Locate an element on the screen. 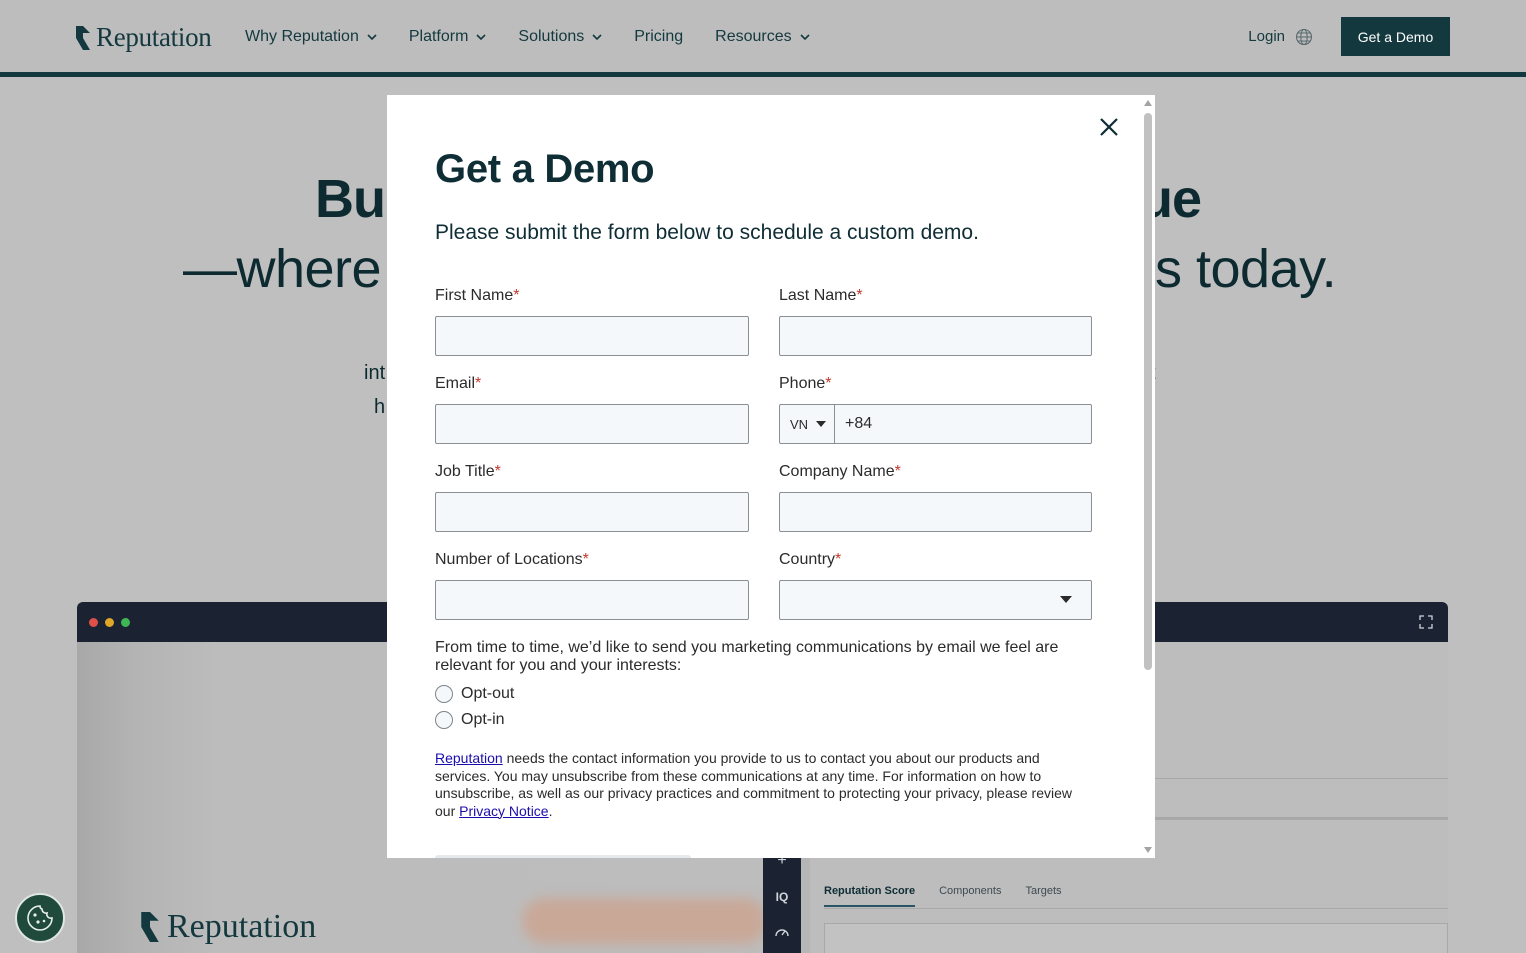 Image resolution: width=1526 pixels, height=953 pixels. opt-out-radio is located at coordinates (444, 694).